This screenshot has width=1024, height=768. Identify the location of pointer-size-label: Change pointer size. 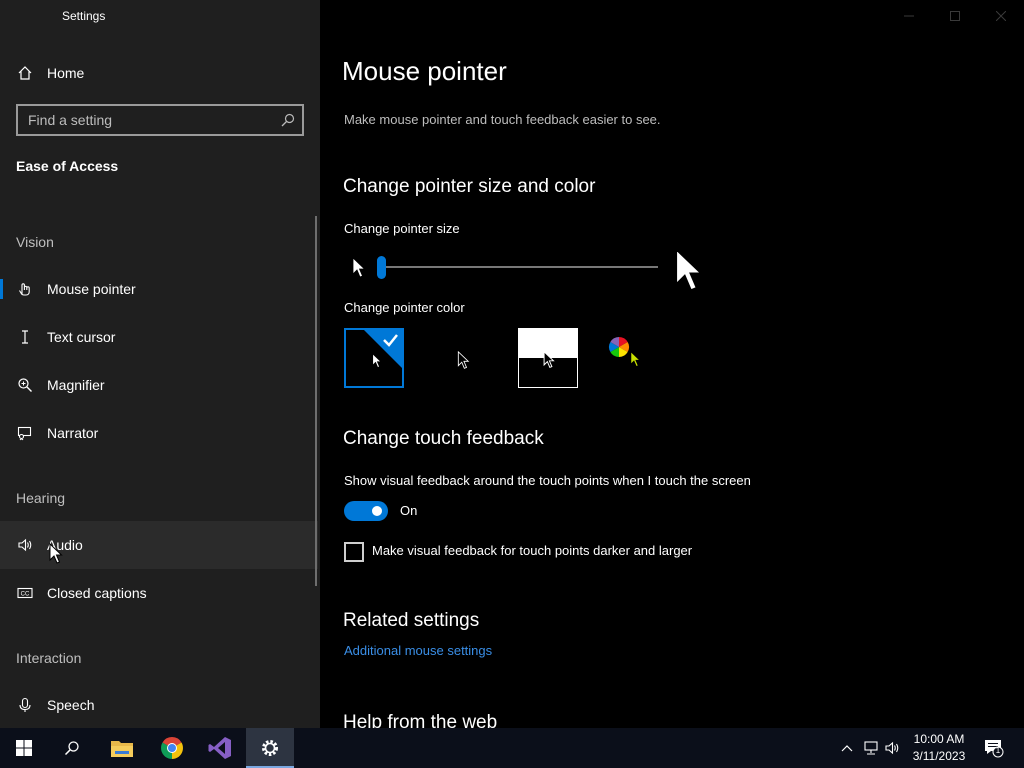
(402, 228).